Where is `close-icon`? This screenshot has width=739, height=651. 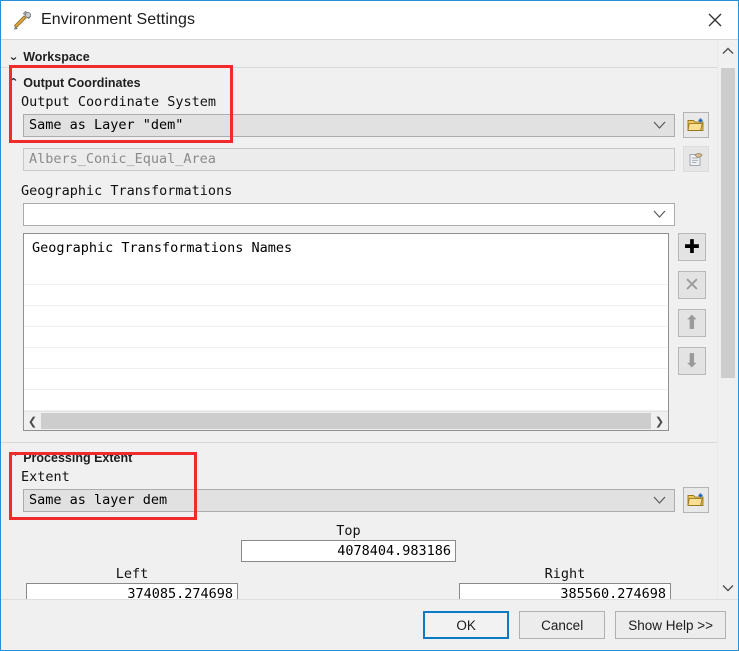
close-icon is located at coordinates (715, 20).